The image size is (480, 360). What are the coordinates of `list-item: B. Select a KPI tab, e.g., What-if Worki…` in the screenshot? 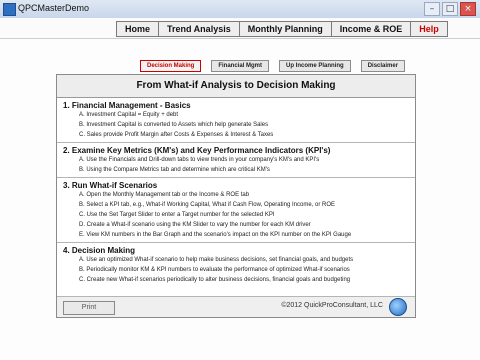 It's located at (207, 205).